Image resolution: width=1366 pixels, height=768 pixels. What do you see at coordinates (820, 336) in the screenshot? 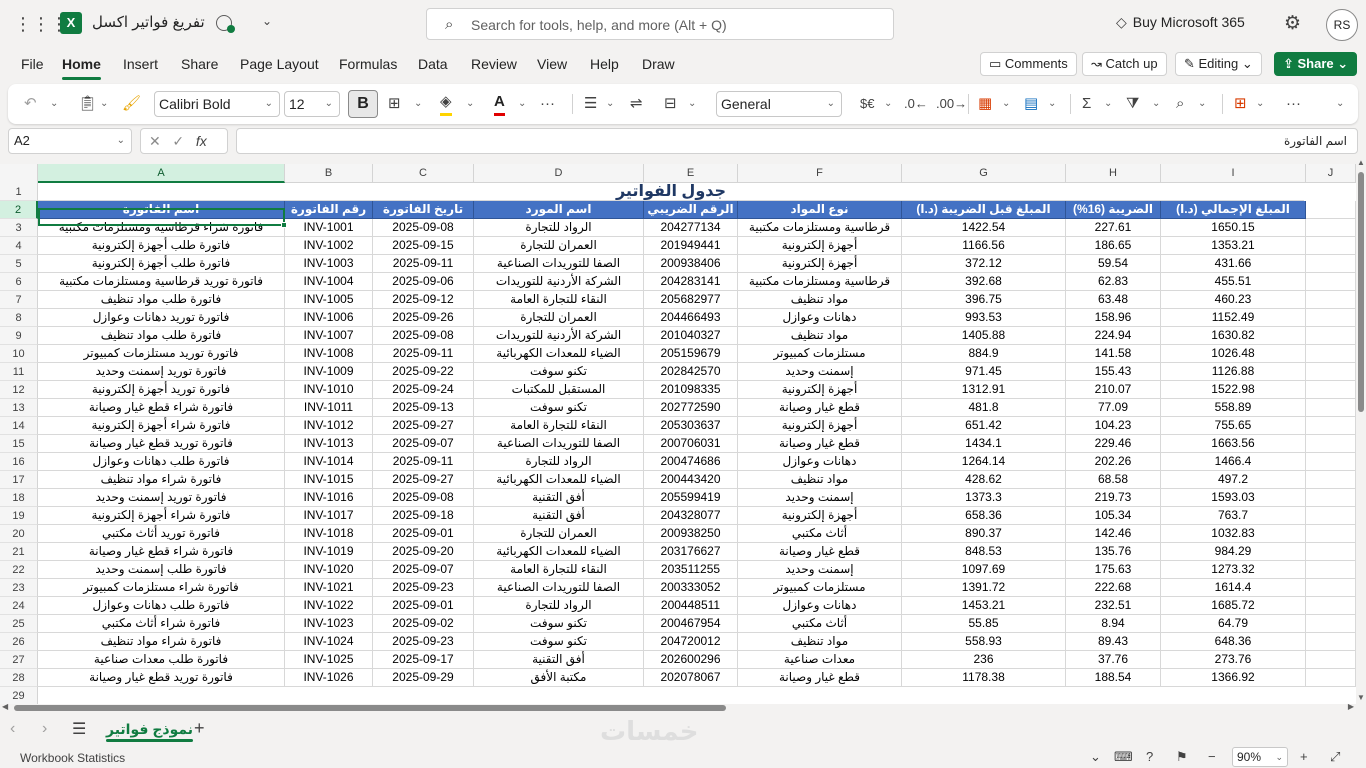
I see `table-cell: مواد تنظيف` at bounding box center [820, 336].